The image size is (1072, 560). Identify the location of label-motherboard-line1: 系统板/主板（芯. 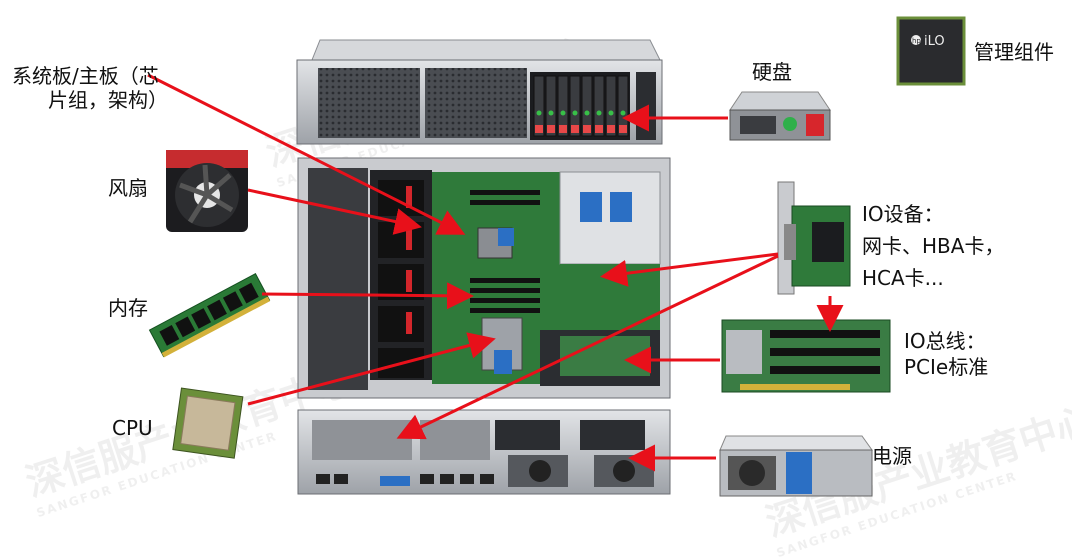
(85, 76).